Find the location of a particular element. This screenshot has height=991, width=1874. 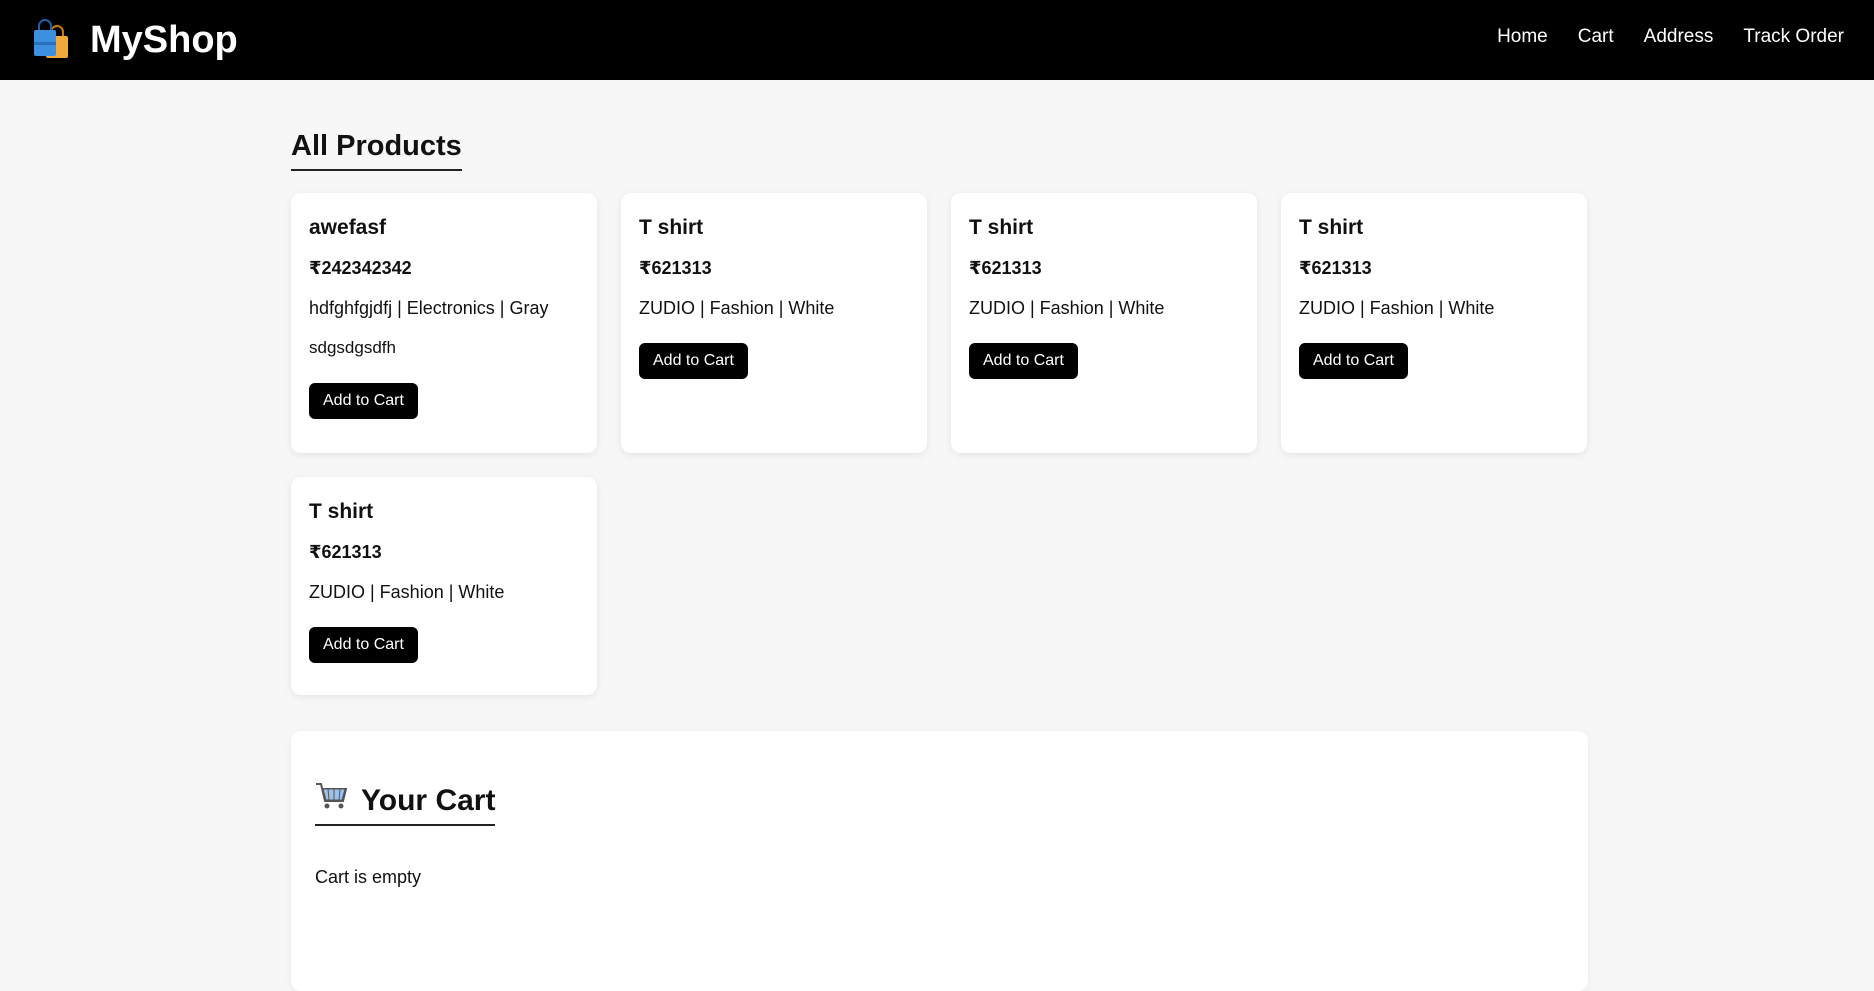

product-name: awefasf is located at coordinates (348, 227).